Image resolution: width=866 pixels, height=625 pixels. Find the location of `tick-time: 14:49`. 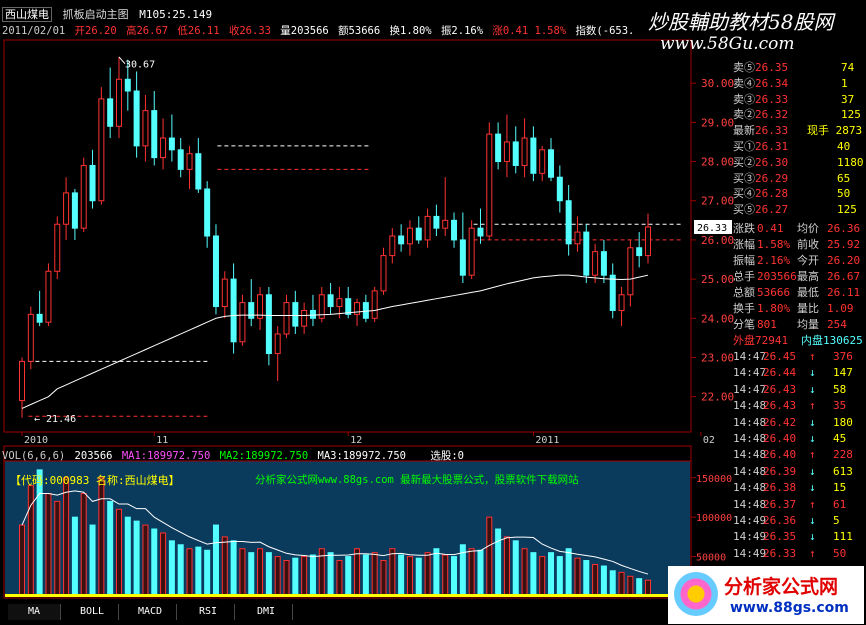

tick-time: 14:49 is located at coordinates (750, 553).